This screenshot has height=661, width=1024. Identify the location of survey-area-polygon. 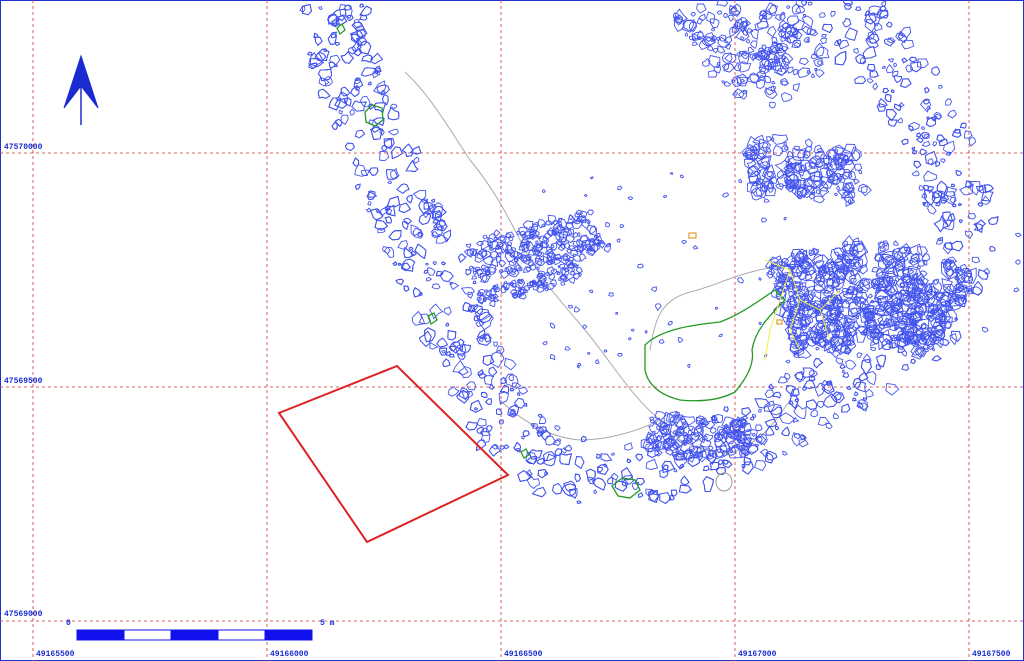
(393, 454).